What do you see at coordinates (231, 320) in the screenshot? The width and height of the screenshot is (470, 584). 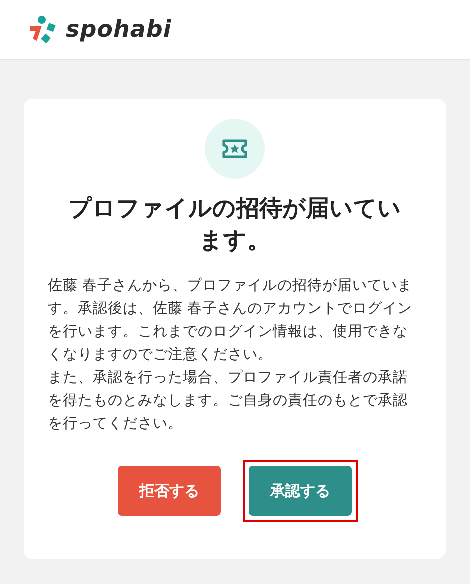 I see `message-text: 佐藤 春子さんから、プロファイルの招待が届いています。承認後は、佐藤 春子さんのアカウントでログインを行います。これまでのログイン情報は、使用できなくなりますのでご注意ください。` at bounding box center [231, 320].